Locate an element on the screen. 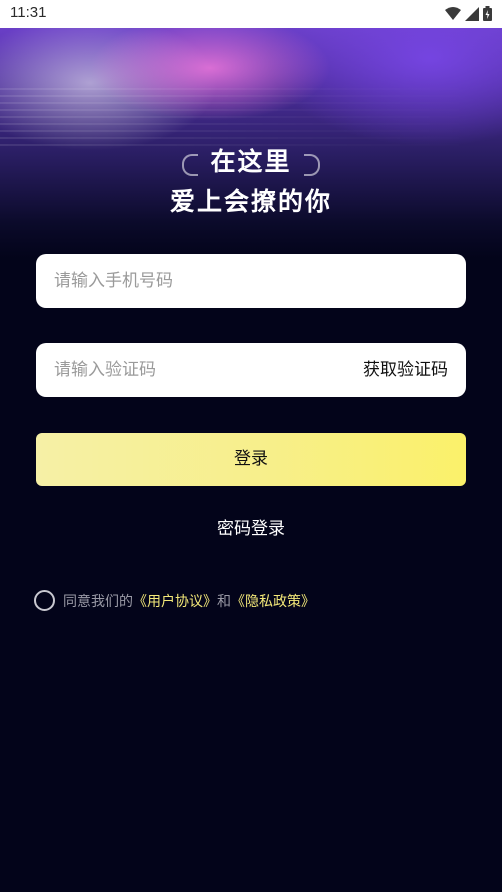 The image size is (502, 892). slogan-line-2: 爱上会撩的你 is located at coordinates (250, 201).